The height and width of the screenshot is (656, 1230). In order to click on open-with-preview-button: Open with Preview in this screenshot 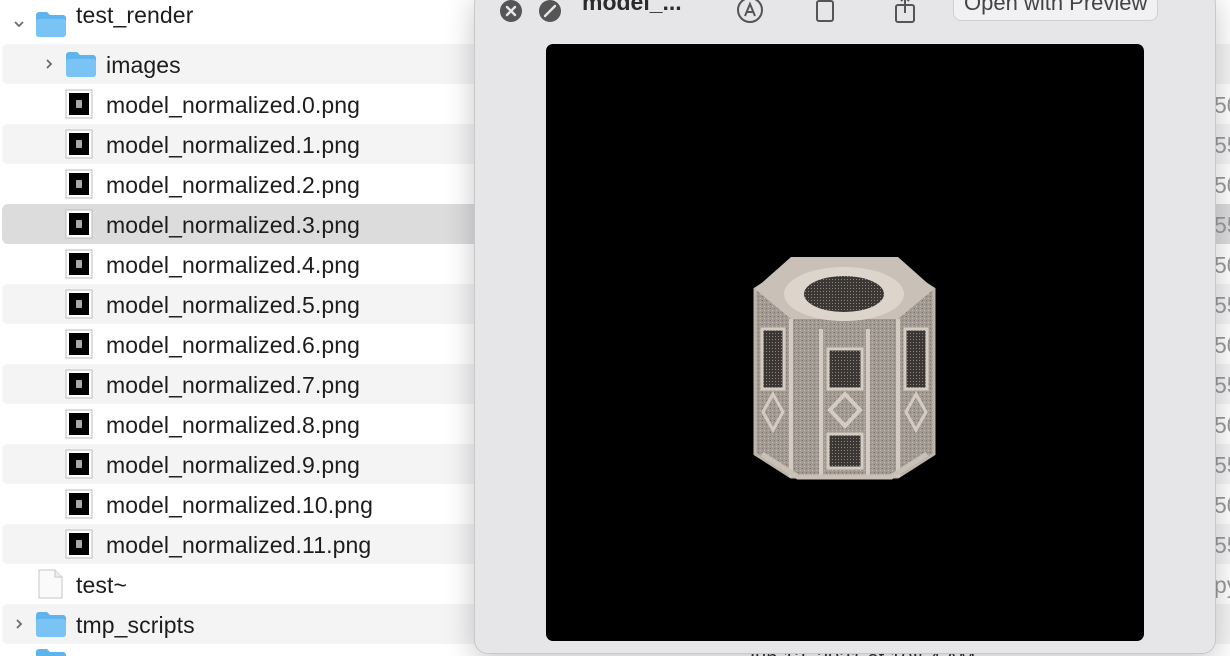, I will do `click(1056, 10)`.